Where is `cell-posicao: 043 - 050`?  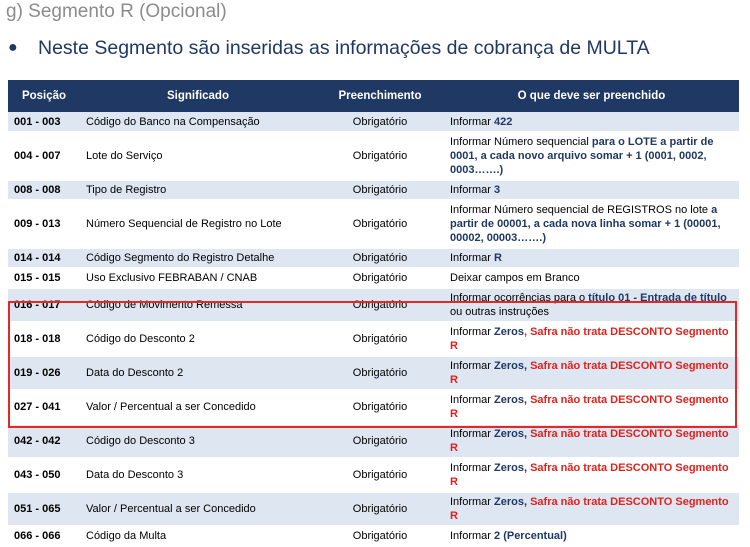 cell-posicao: 043 - 050 is located at coordinates (44, 475).